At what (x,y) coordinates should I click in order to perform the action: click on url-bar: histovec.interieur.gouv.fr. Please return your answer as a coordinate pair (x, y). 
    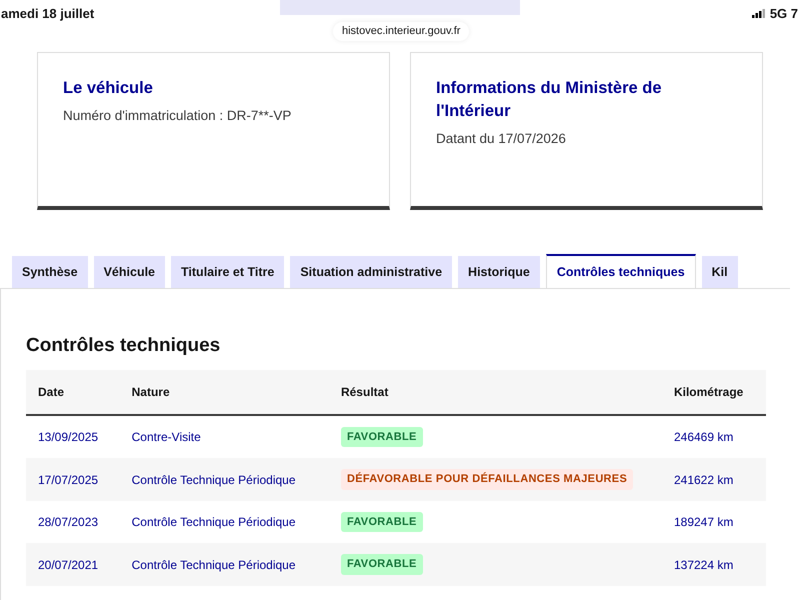
    Looking at the image, I should click on (401, 31).